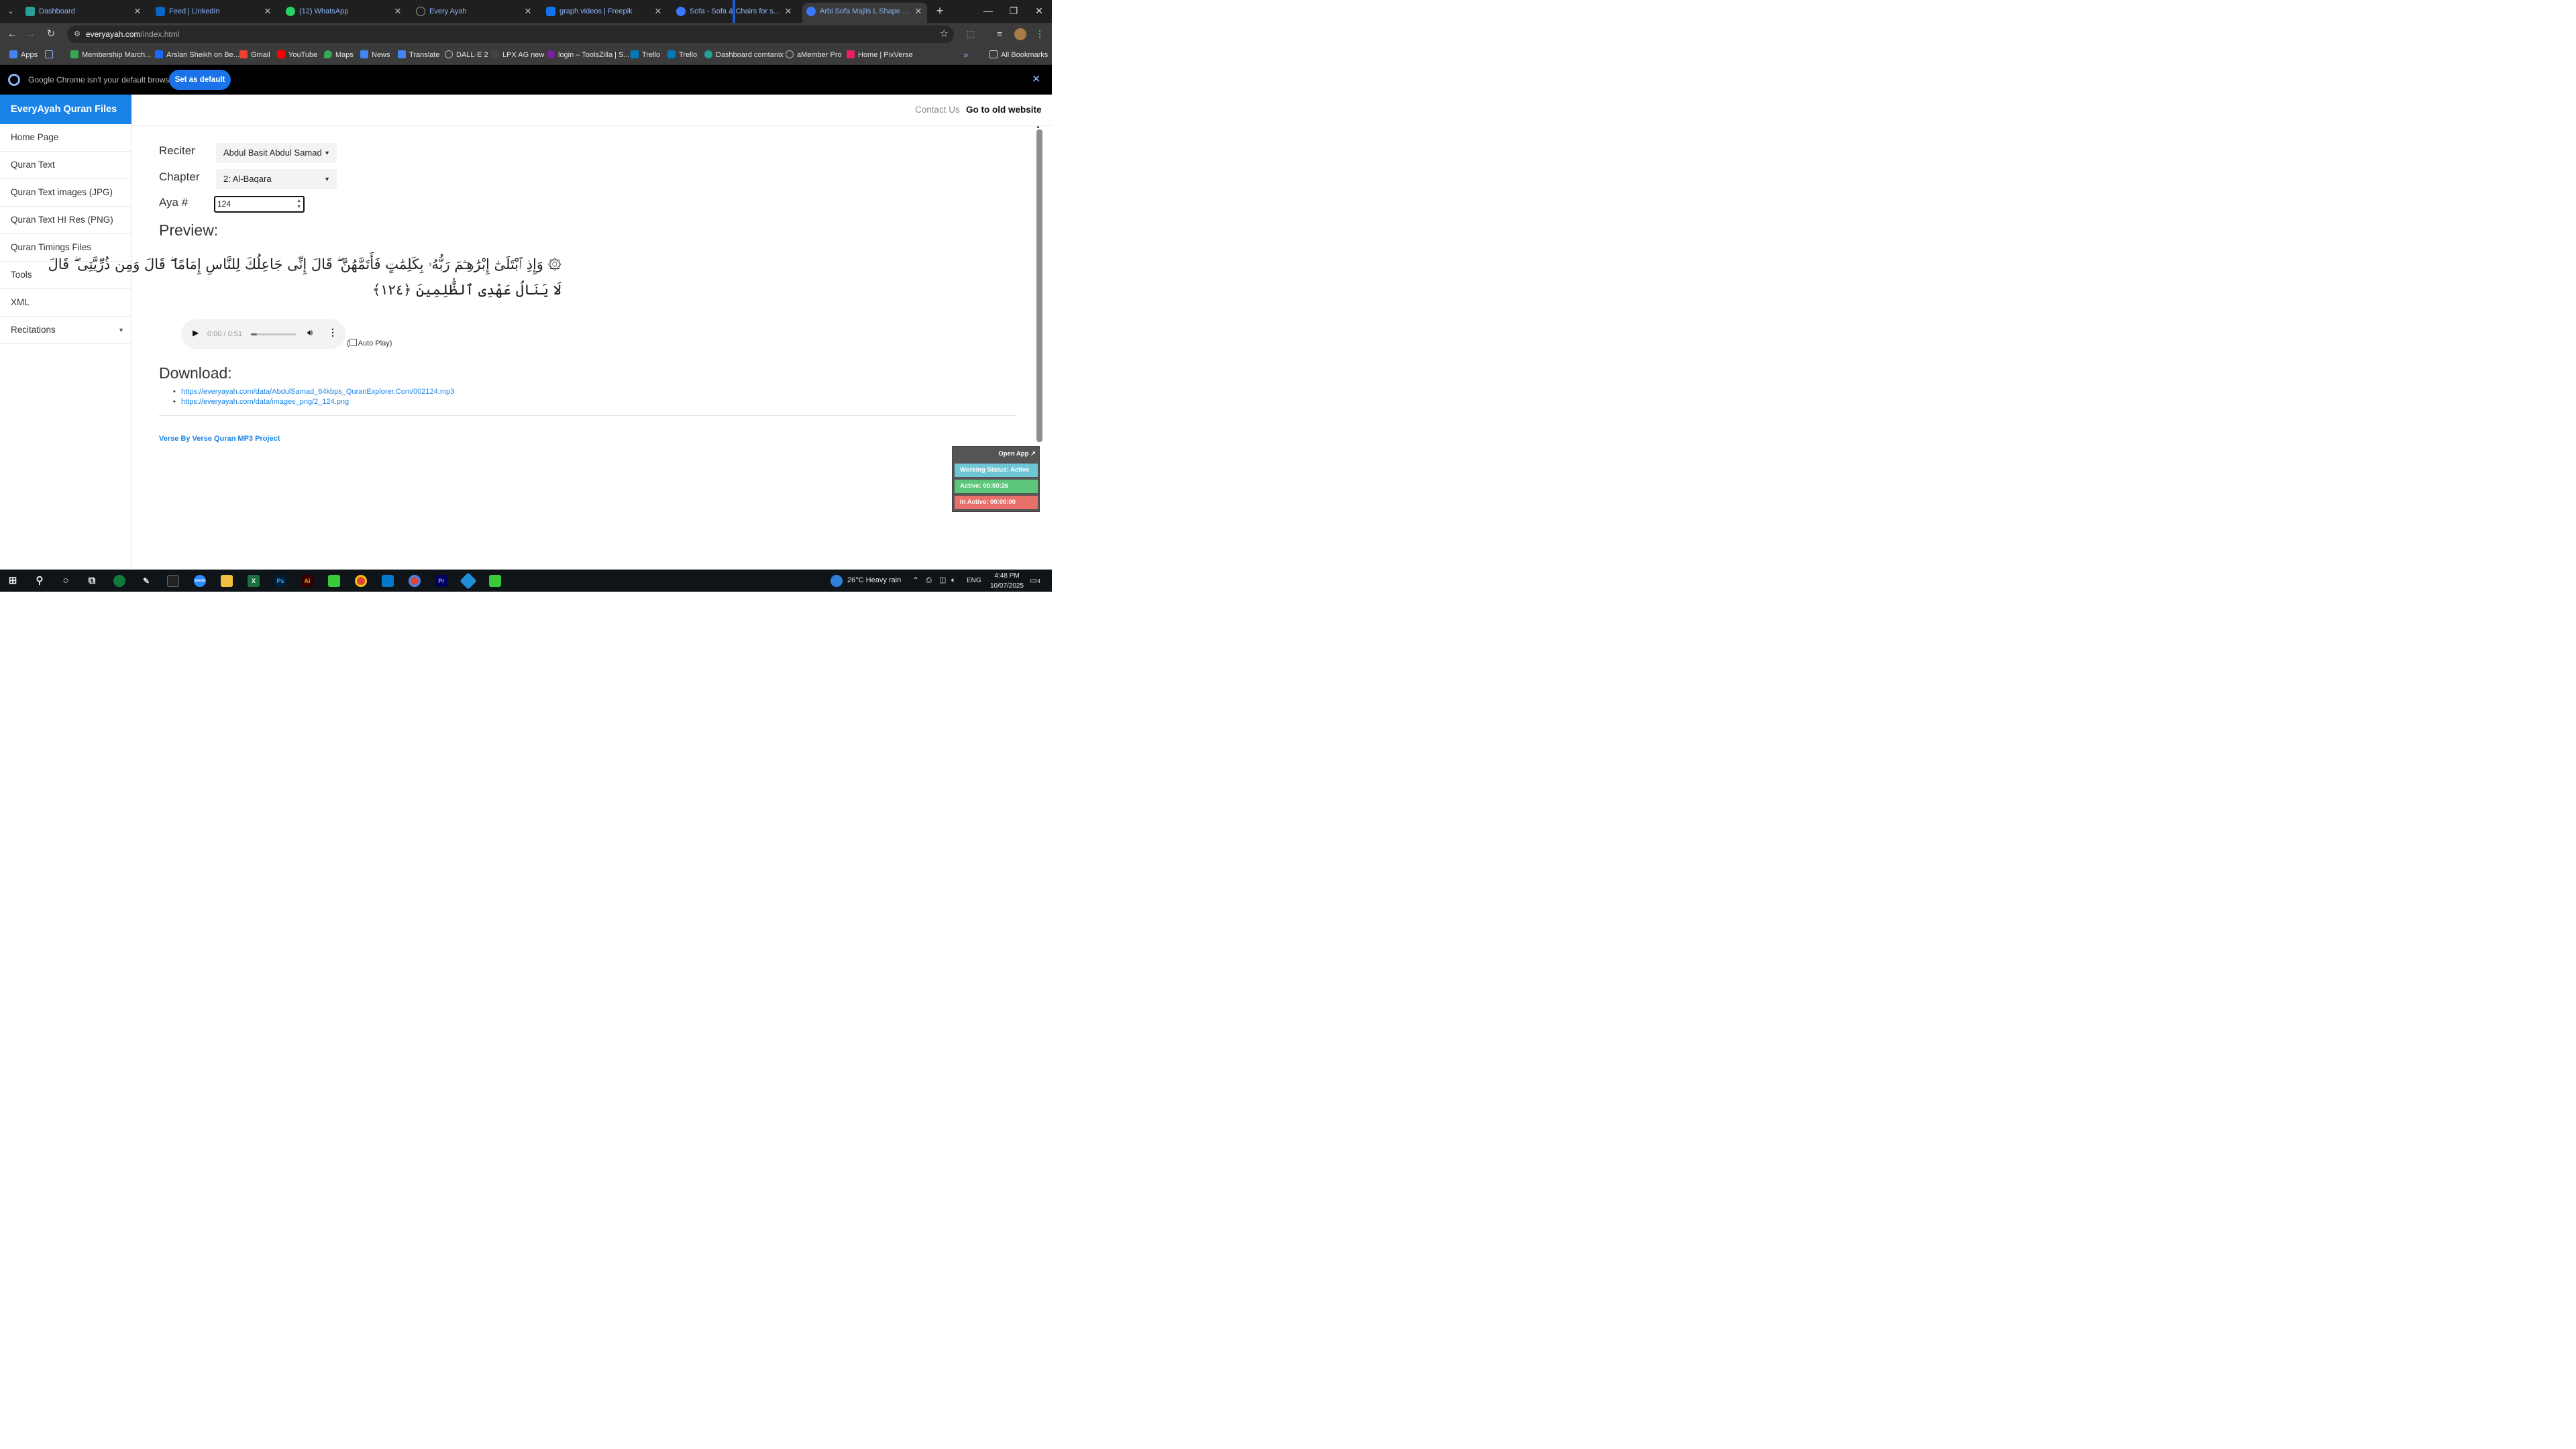 The width and height of the screenshot is (2576, 1449). What do you see at coordinates (929, 581) in the screenshot?
I see `network-icon: ⎙` at bounding box center [929, 581].